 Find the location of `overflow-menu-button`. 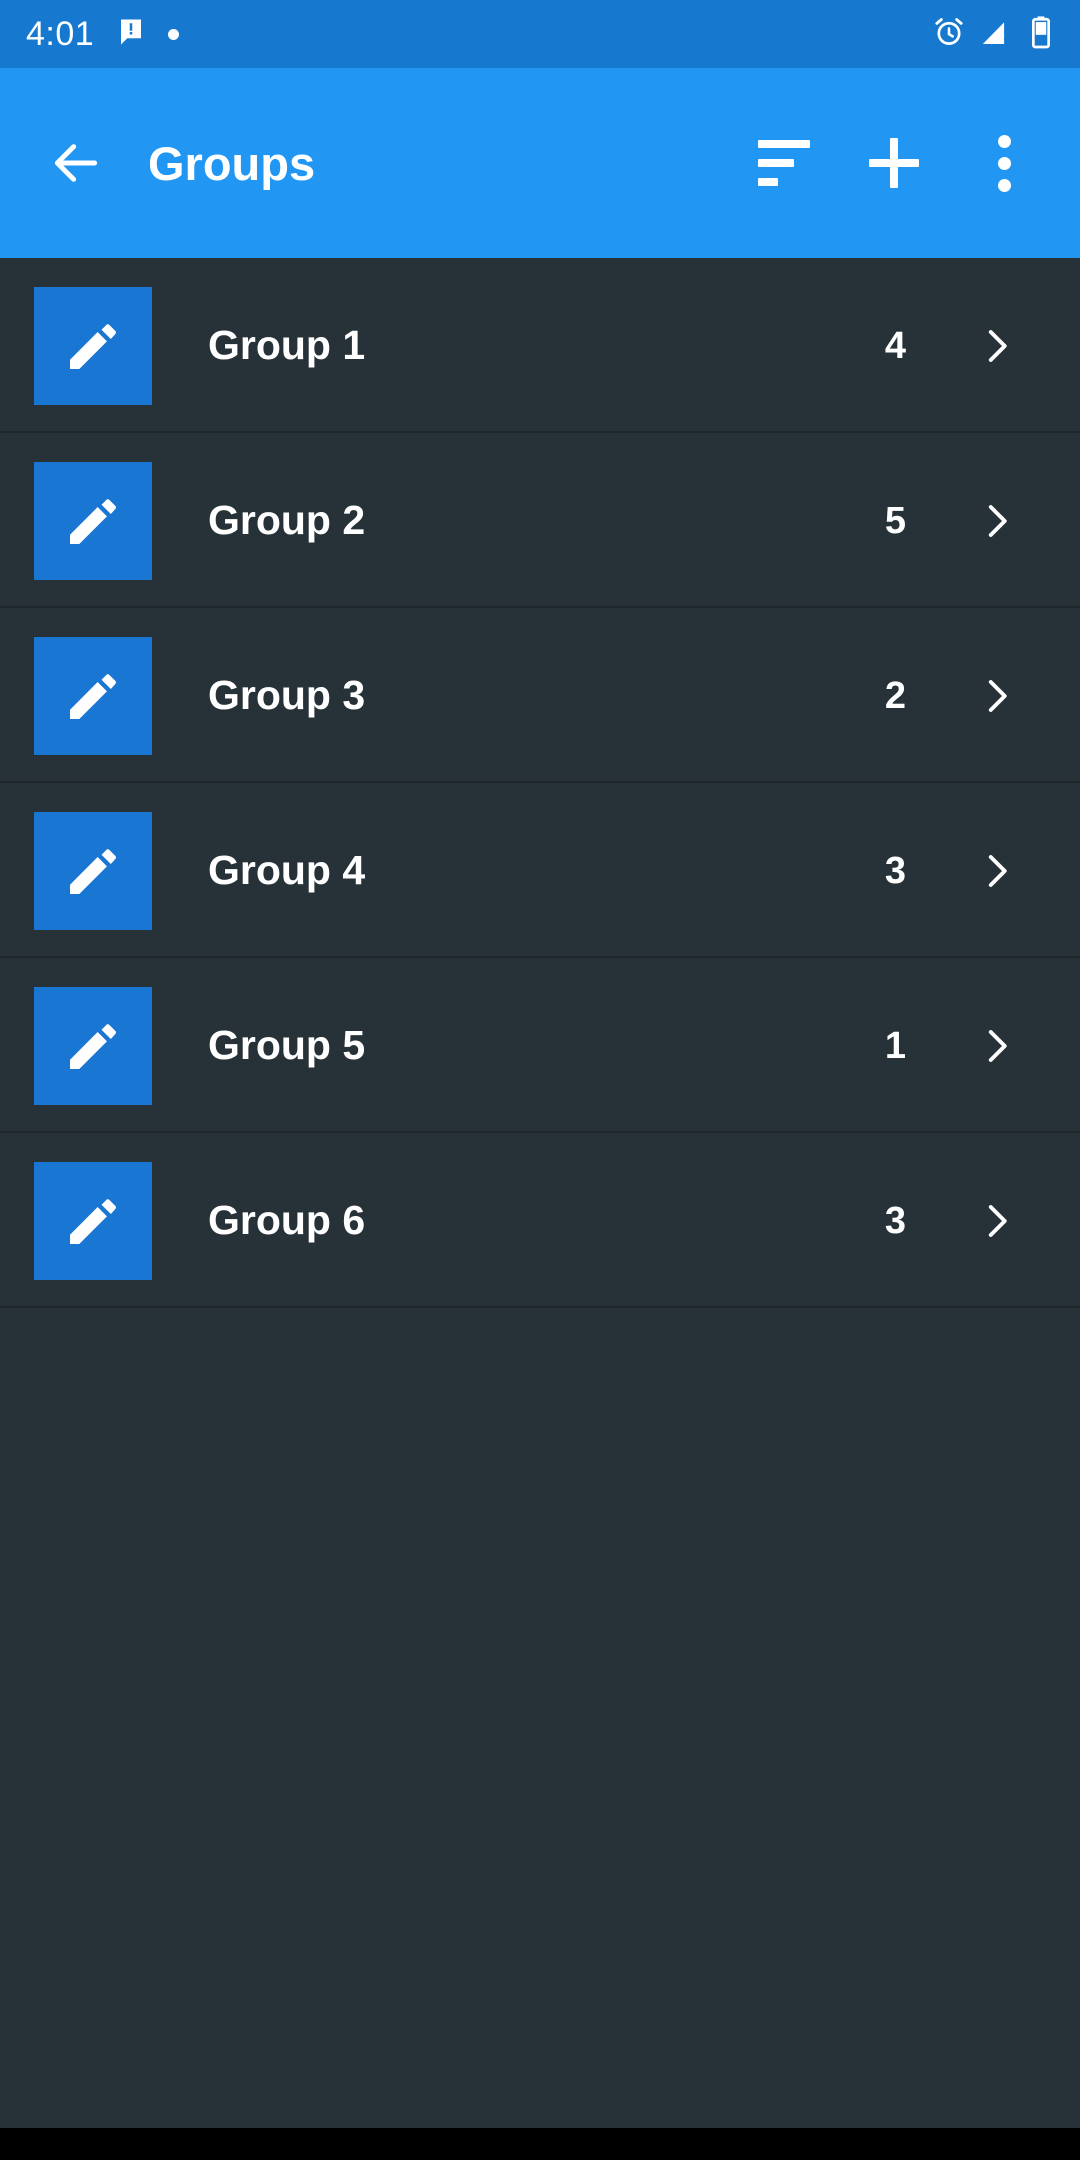

overflow-menu-button is located at coordinates (1004, 163).